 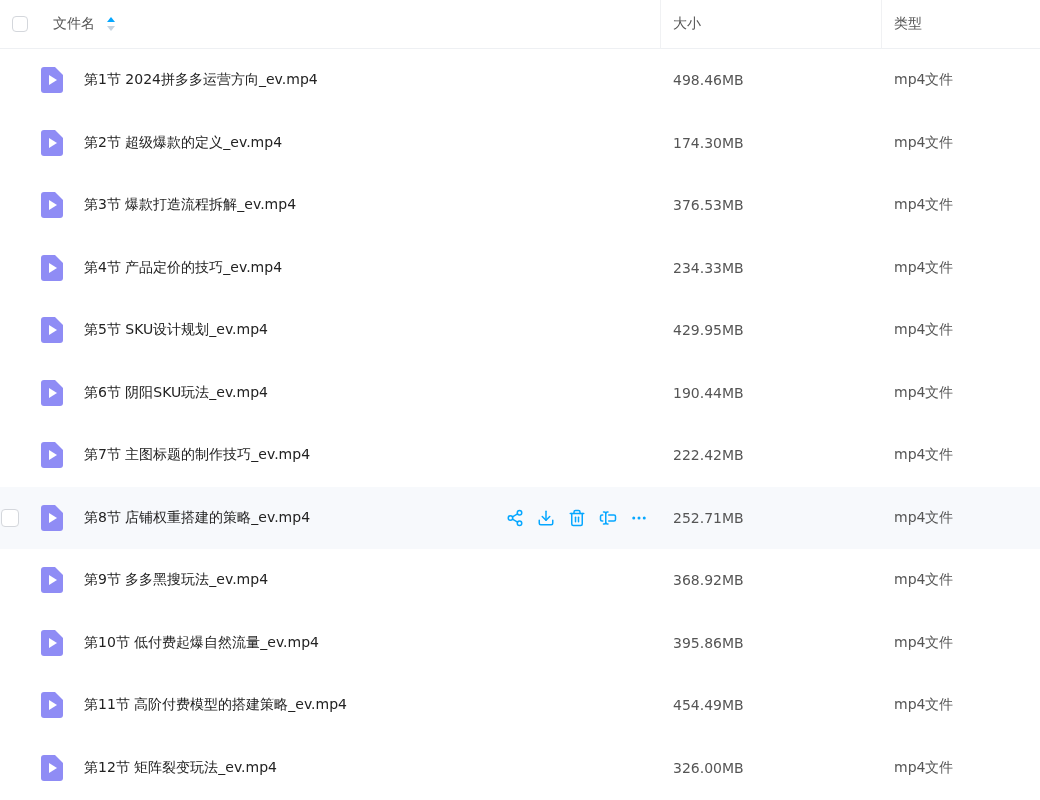 What do you see at coordinates (515, 517) in the screenshot?
I see `share-icon` at bounding box center [515, 517].